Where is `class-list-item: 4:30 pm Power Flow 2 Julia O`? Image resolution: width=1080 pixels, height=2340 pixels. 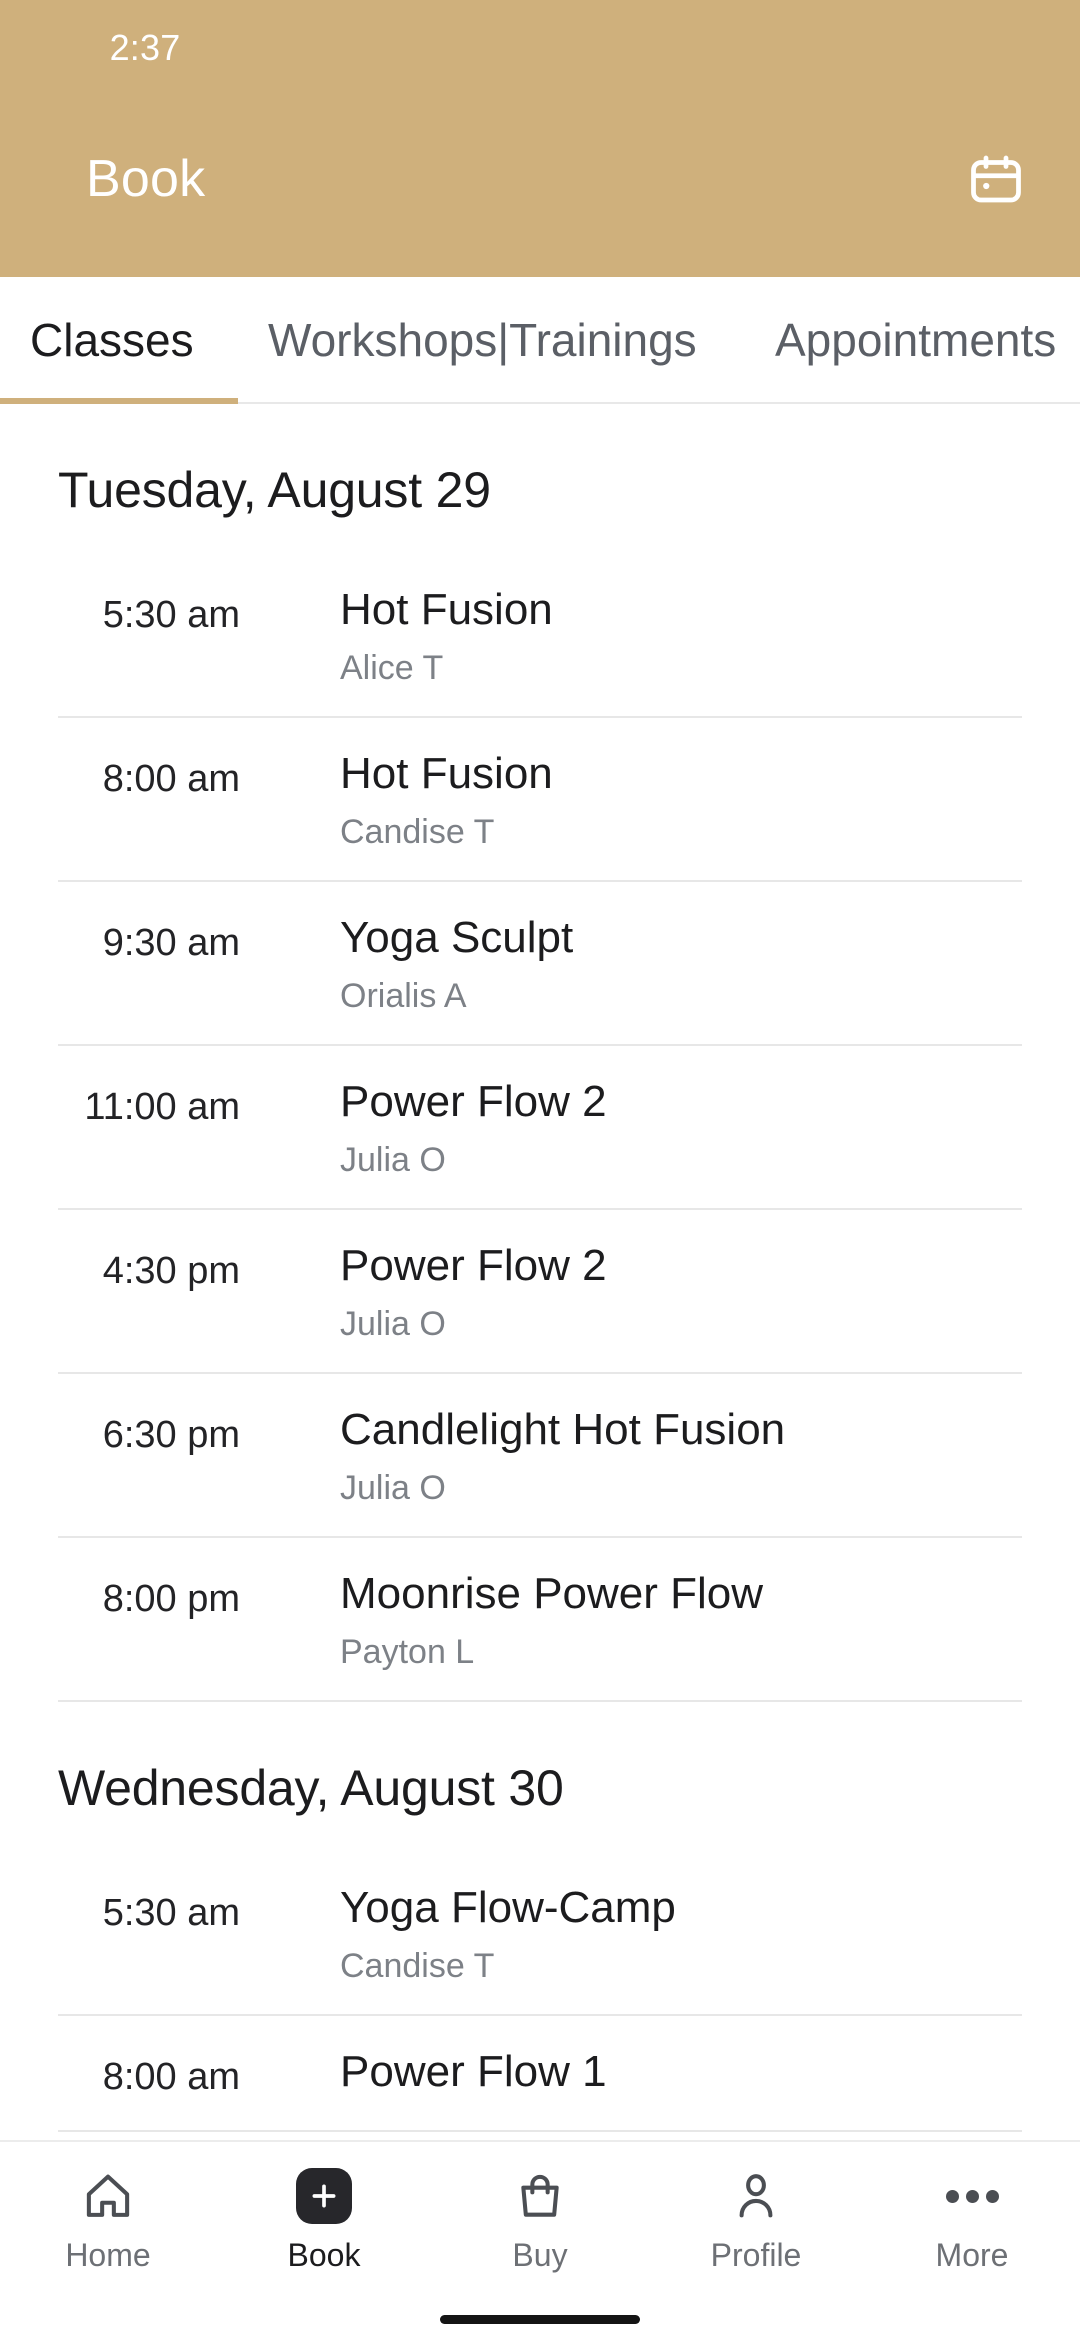
class-list-item: 4:30 pm Power Flow 2 Julia O is located at coordinates (540, 1292).